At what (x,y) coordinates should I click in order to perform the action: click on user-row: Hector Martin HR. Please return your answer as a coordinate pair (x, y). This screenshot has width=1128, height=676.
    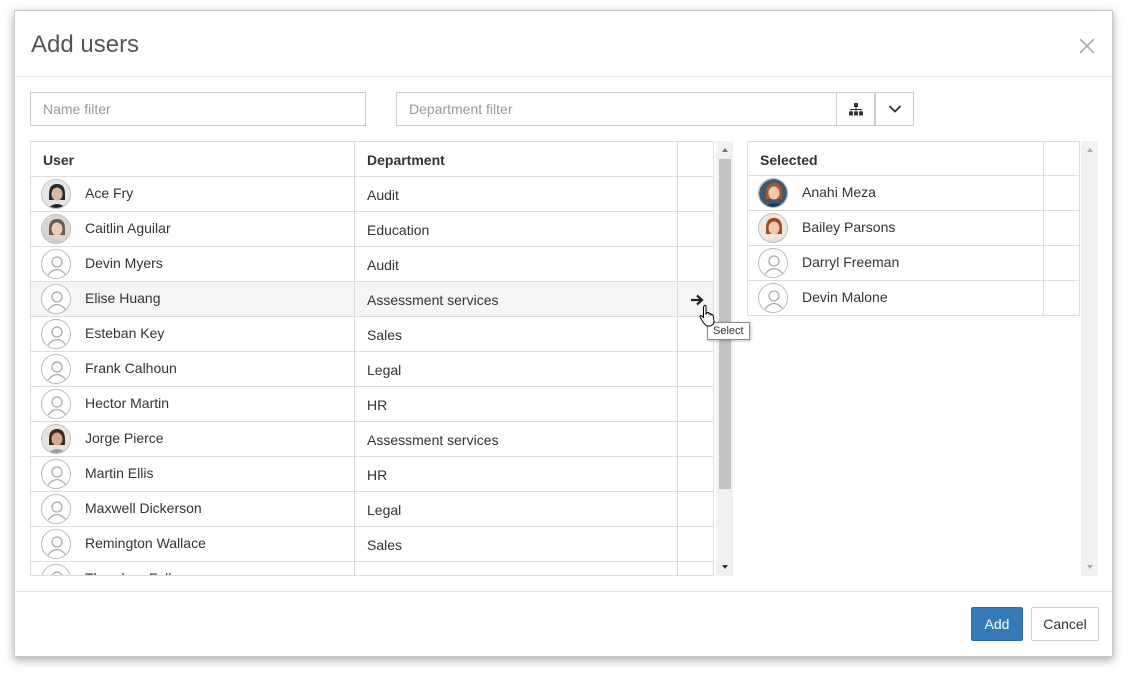
    Looking at the image, I should click on (372, 404).